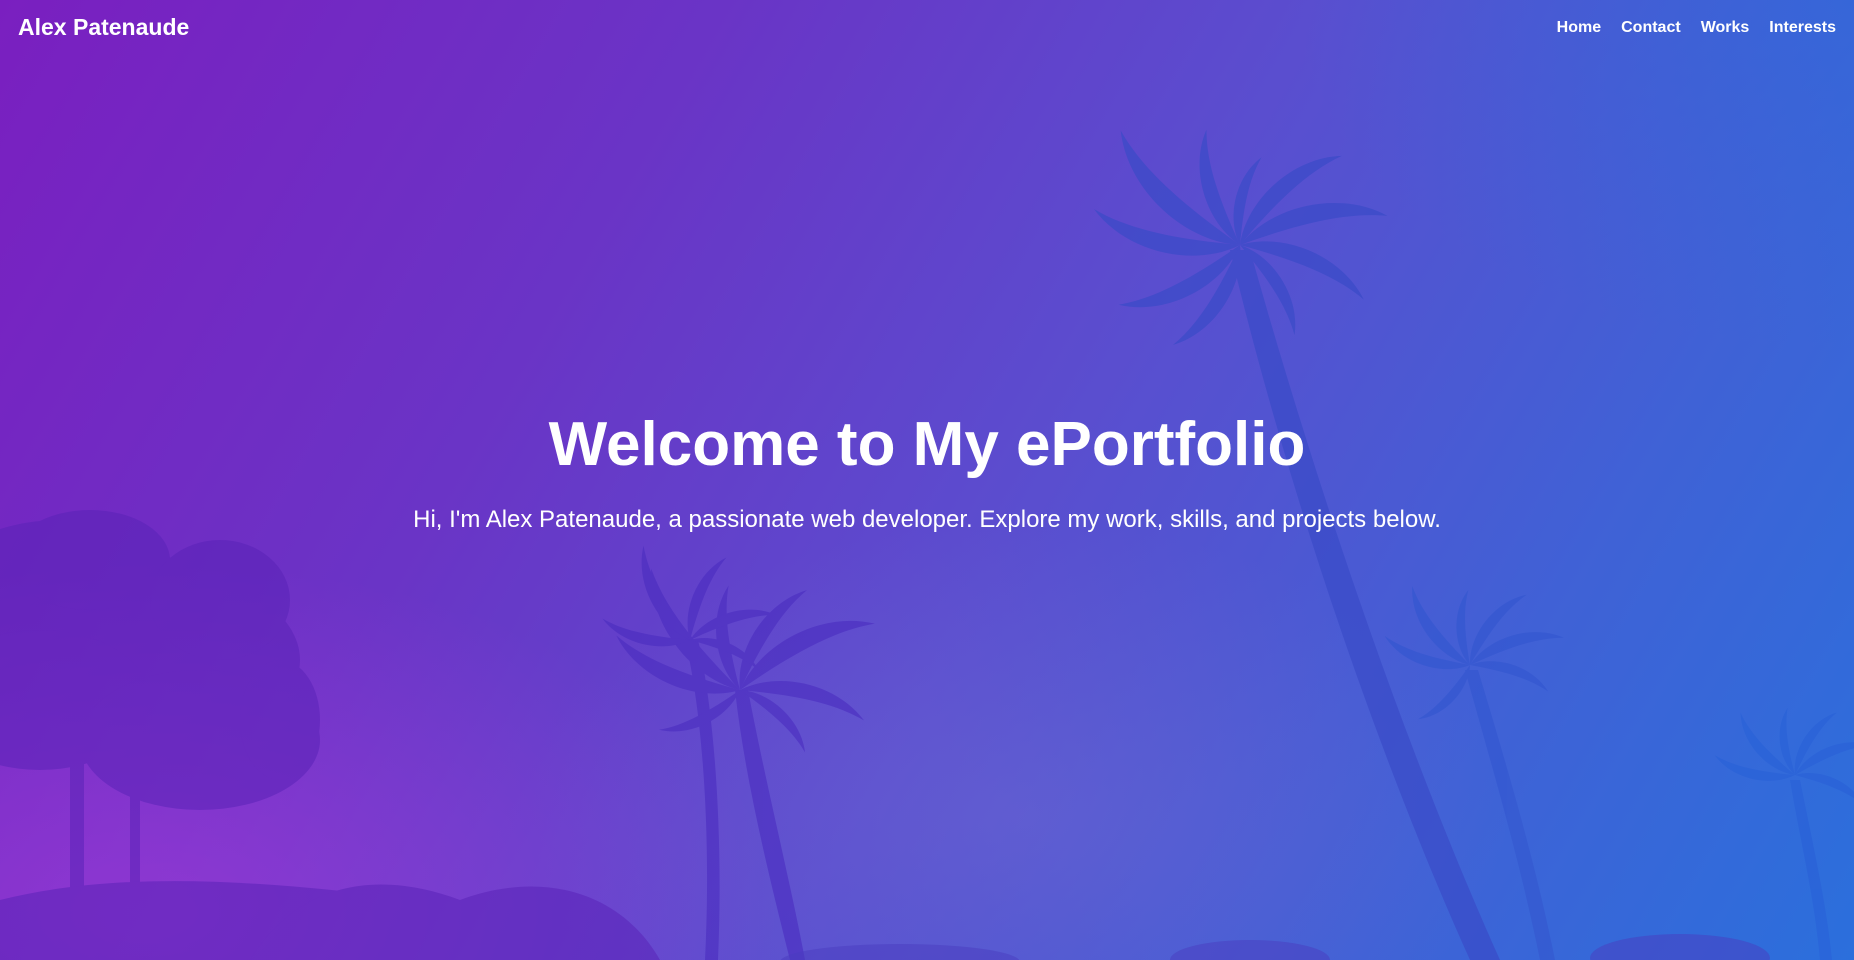  I want to click on site-brand: Alex Patenaude, so click(103, 27).